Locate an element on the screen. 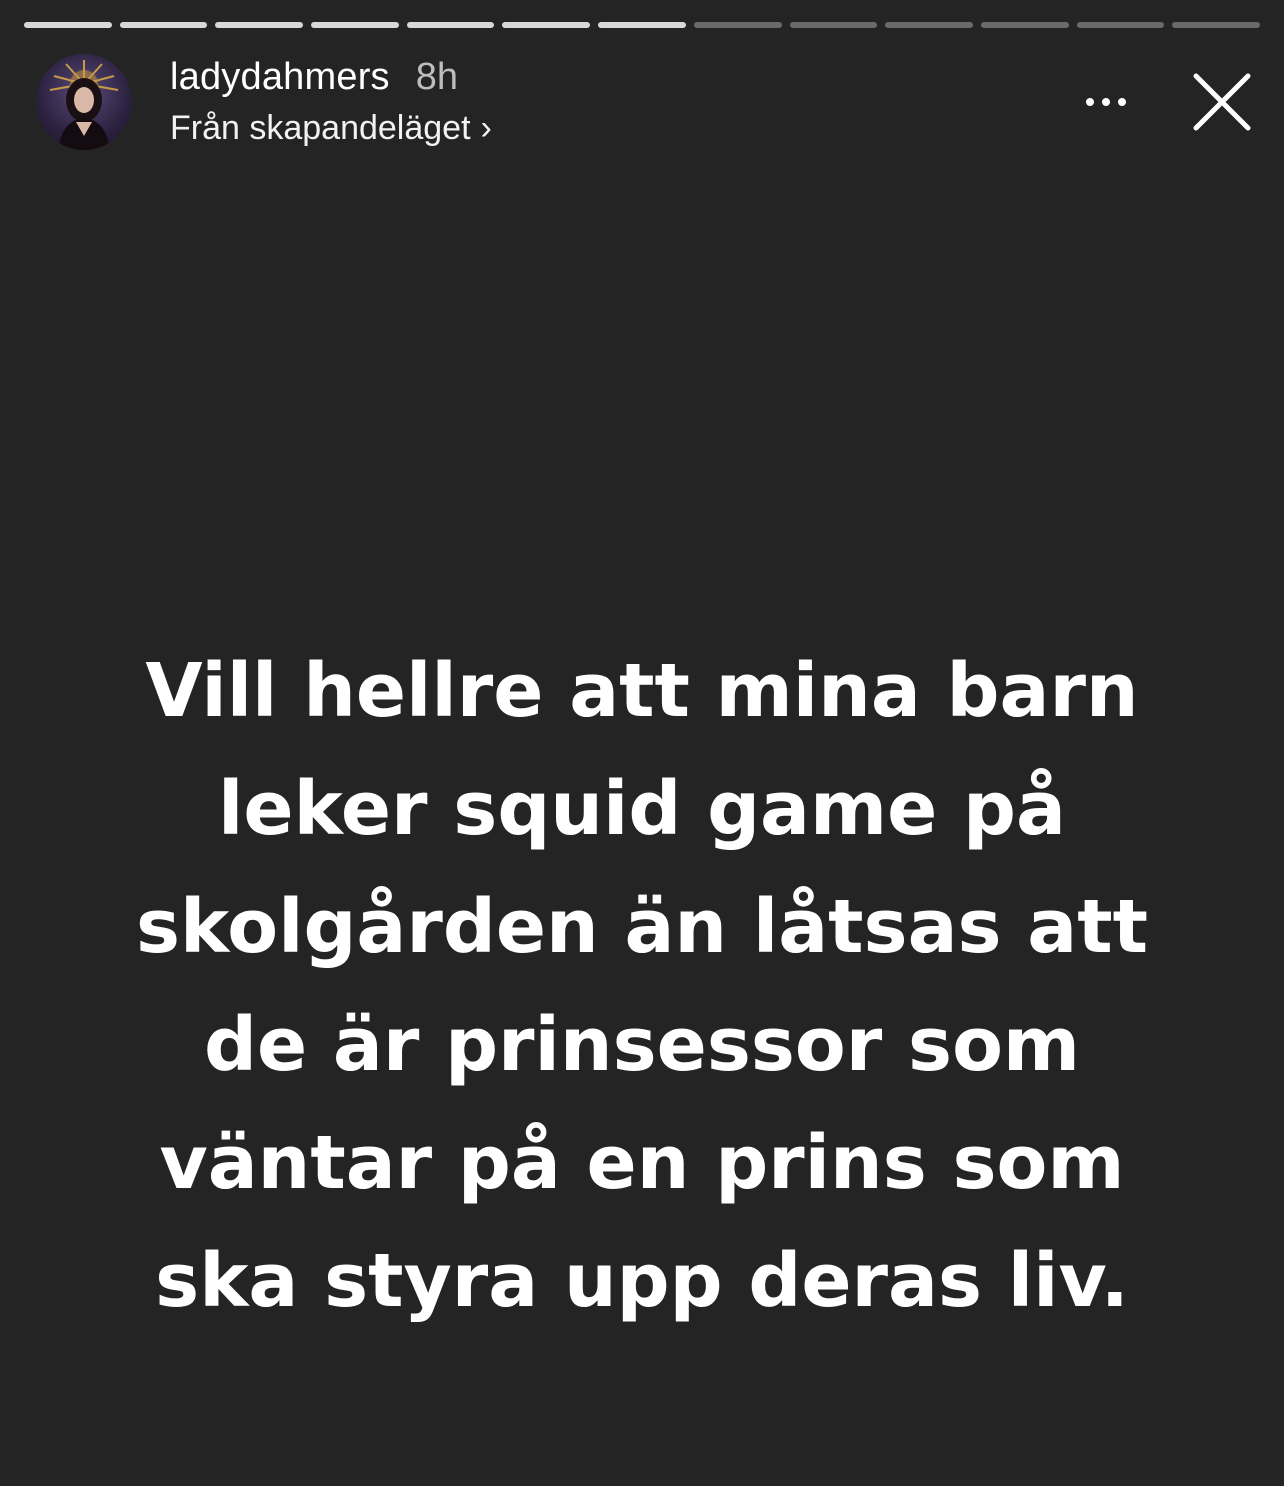  more-options-button is located at coordinates (1106, 102).